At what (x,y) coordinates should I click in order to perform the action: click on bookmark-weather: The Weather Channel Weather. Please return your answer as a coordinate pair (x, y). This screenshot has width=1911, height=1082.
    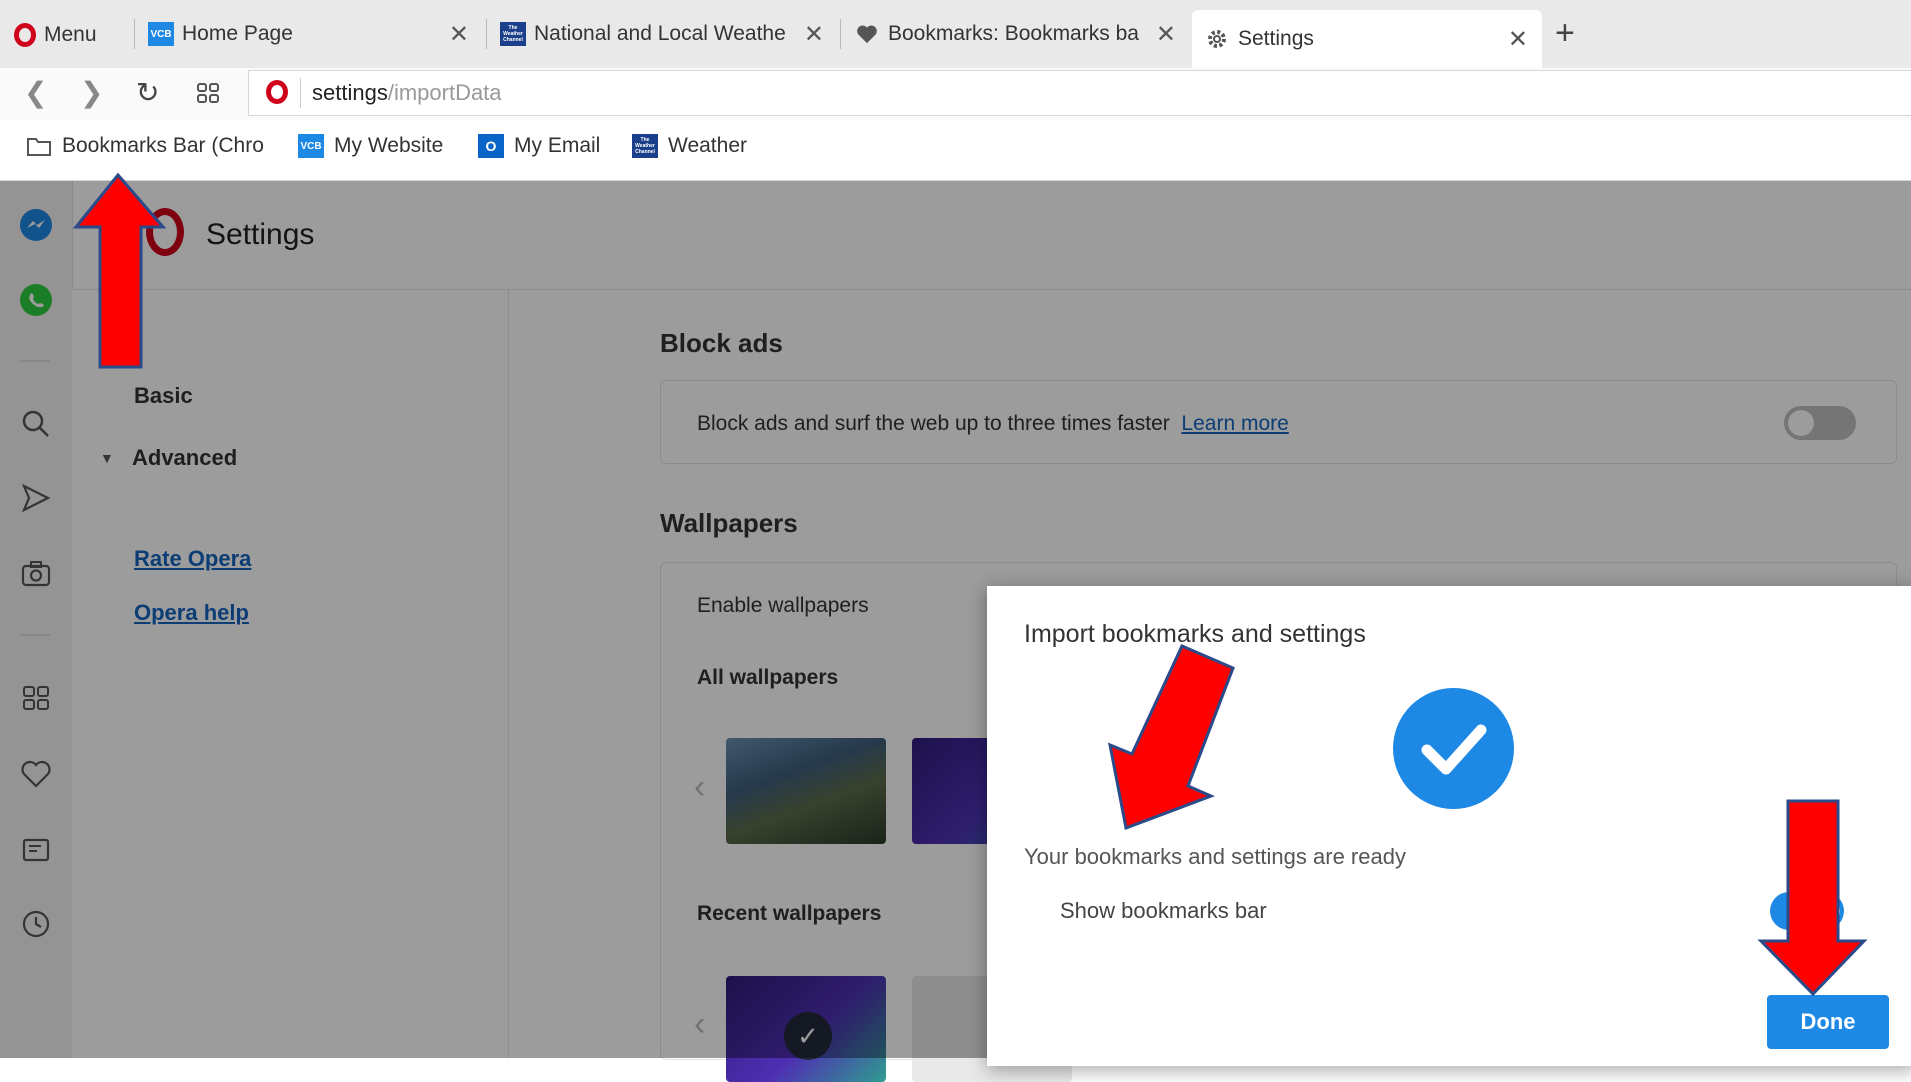
    Looking at the image, I should click on (689, 146).